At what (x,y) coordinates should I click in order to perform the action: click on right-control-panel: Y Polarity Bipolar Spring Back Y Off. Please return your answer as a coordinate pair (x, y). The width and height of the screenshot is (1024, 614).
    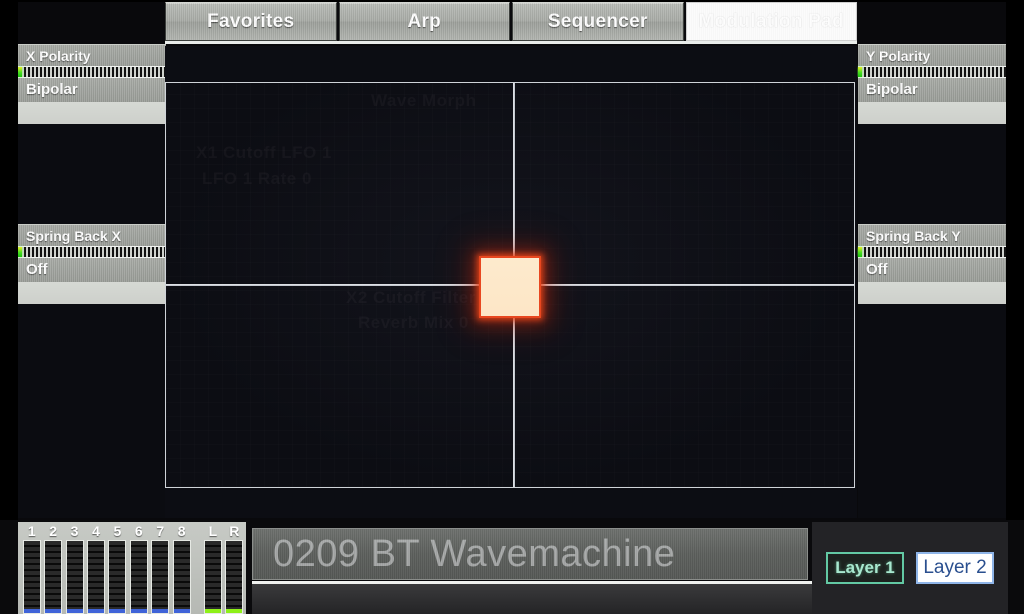
    Looking at the image, I should click on (932, 281).